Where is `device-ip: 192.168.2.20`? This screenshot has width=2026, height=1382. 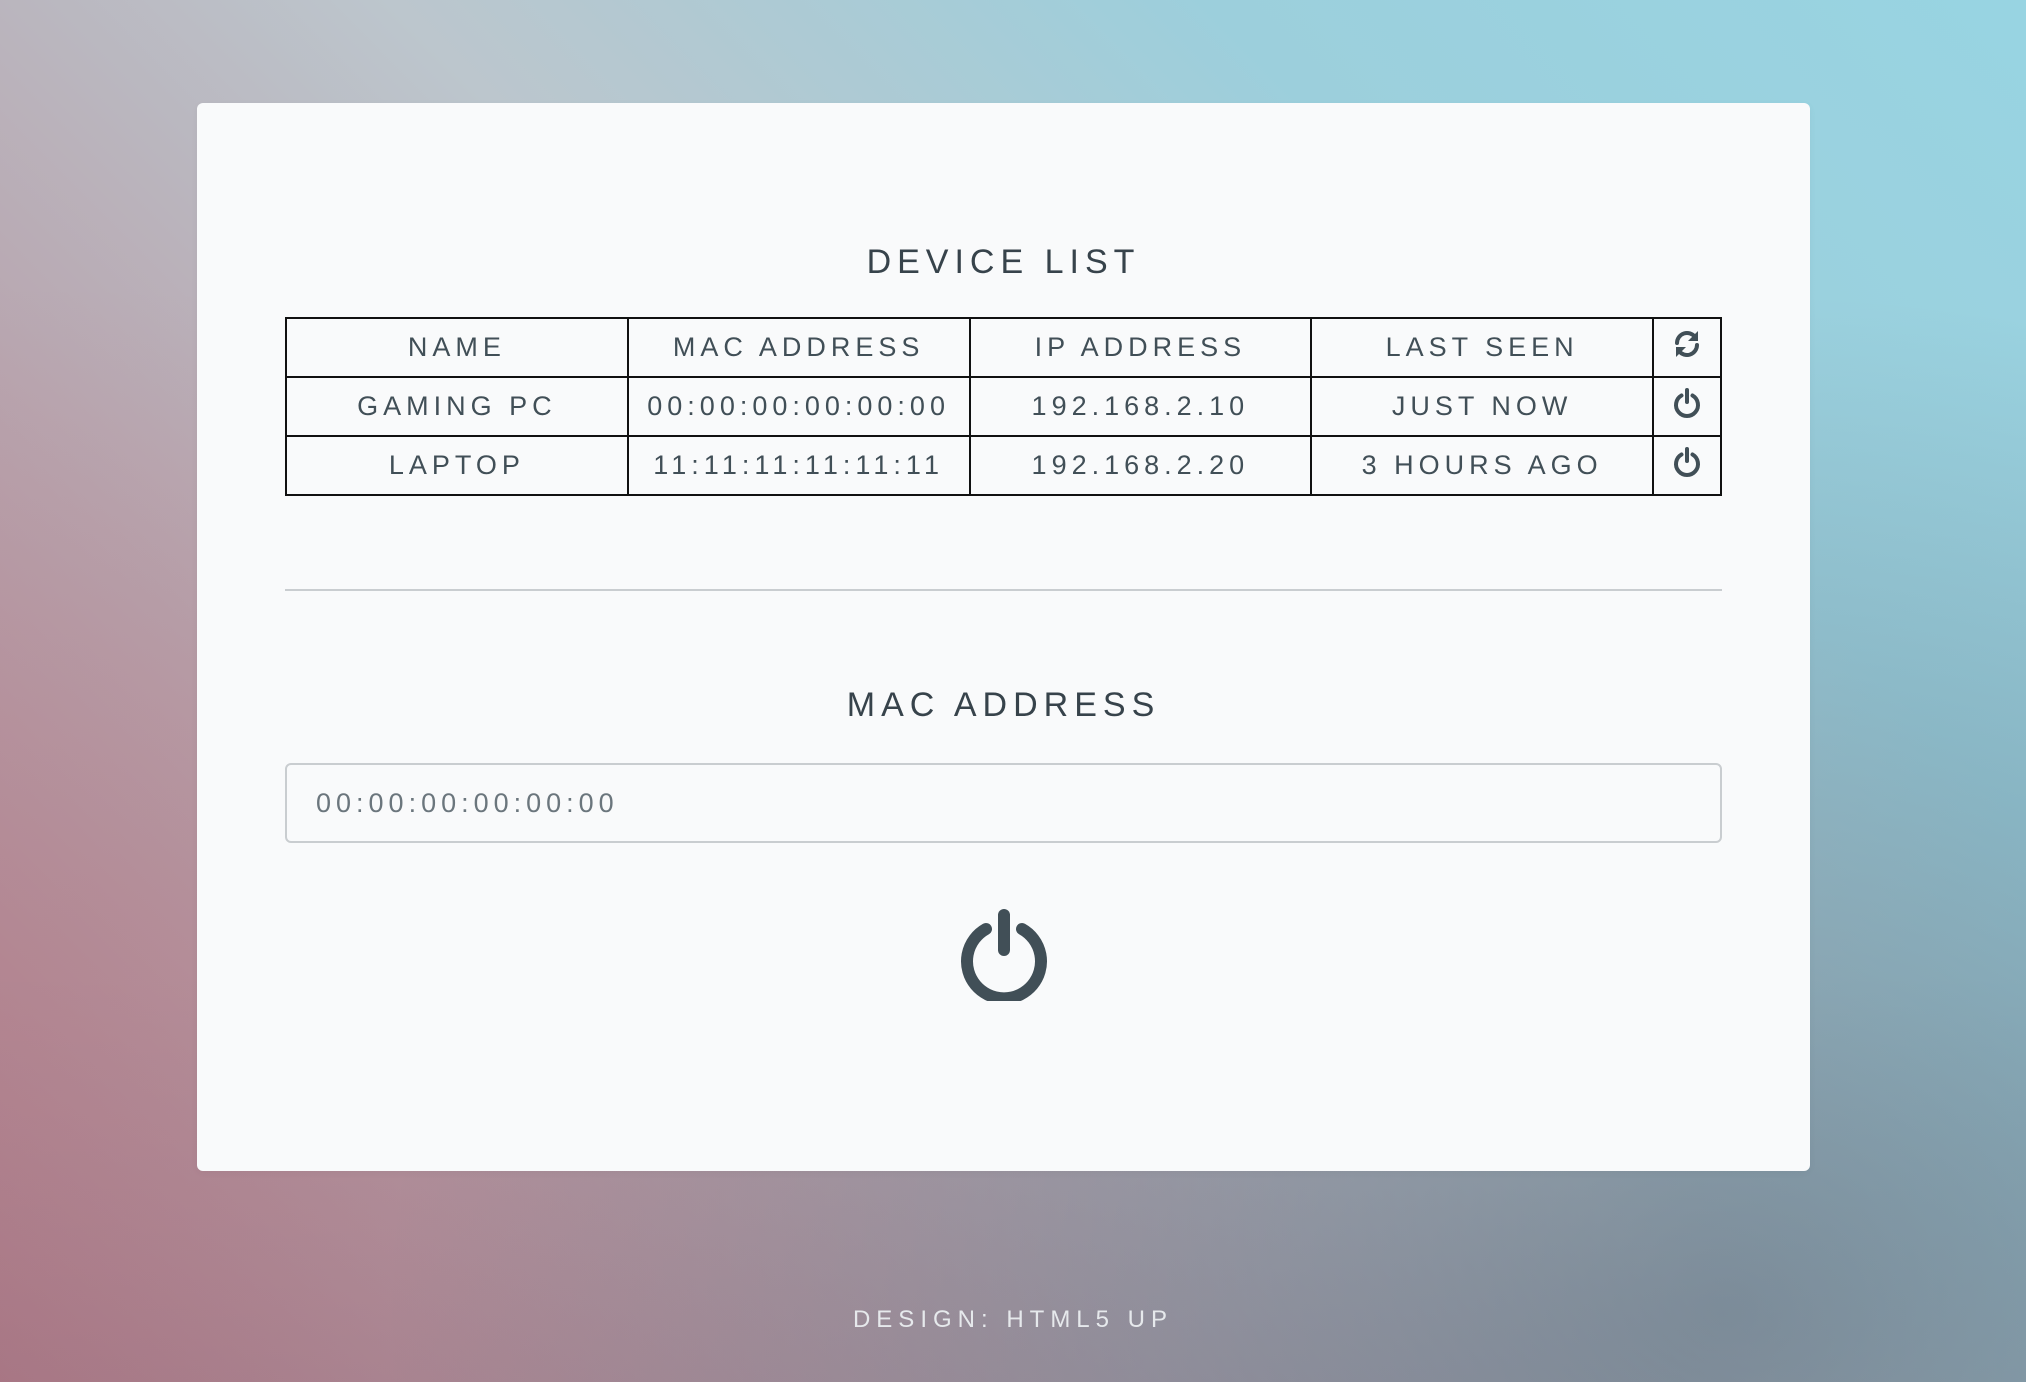 device-ip: 192.168.2.20 is located at coordinates (1140, 465).